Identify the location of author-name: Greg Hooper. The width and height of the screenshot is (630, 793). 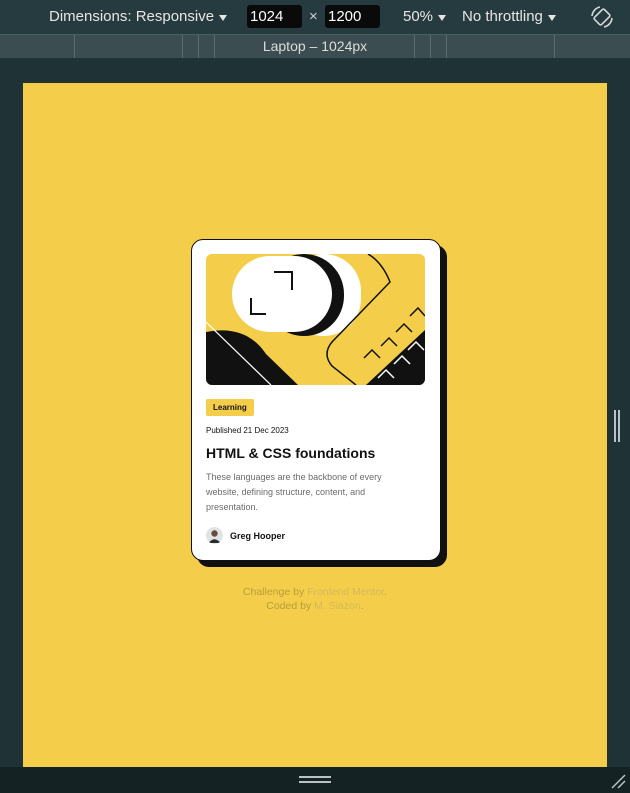
(258, 535).